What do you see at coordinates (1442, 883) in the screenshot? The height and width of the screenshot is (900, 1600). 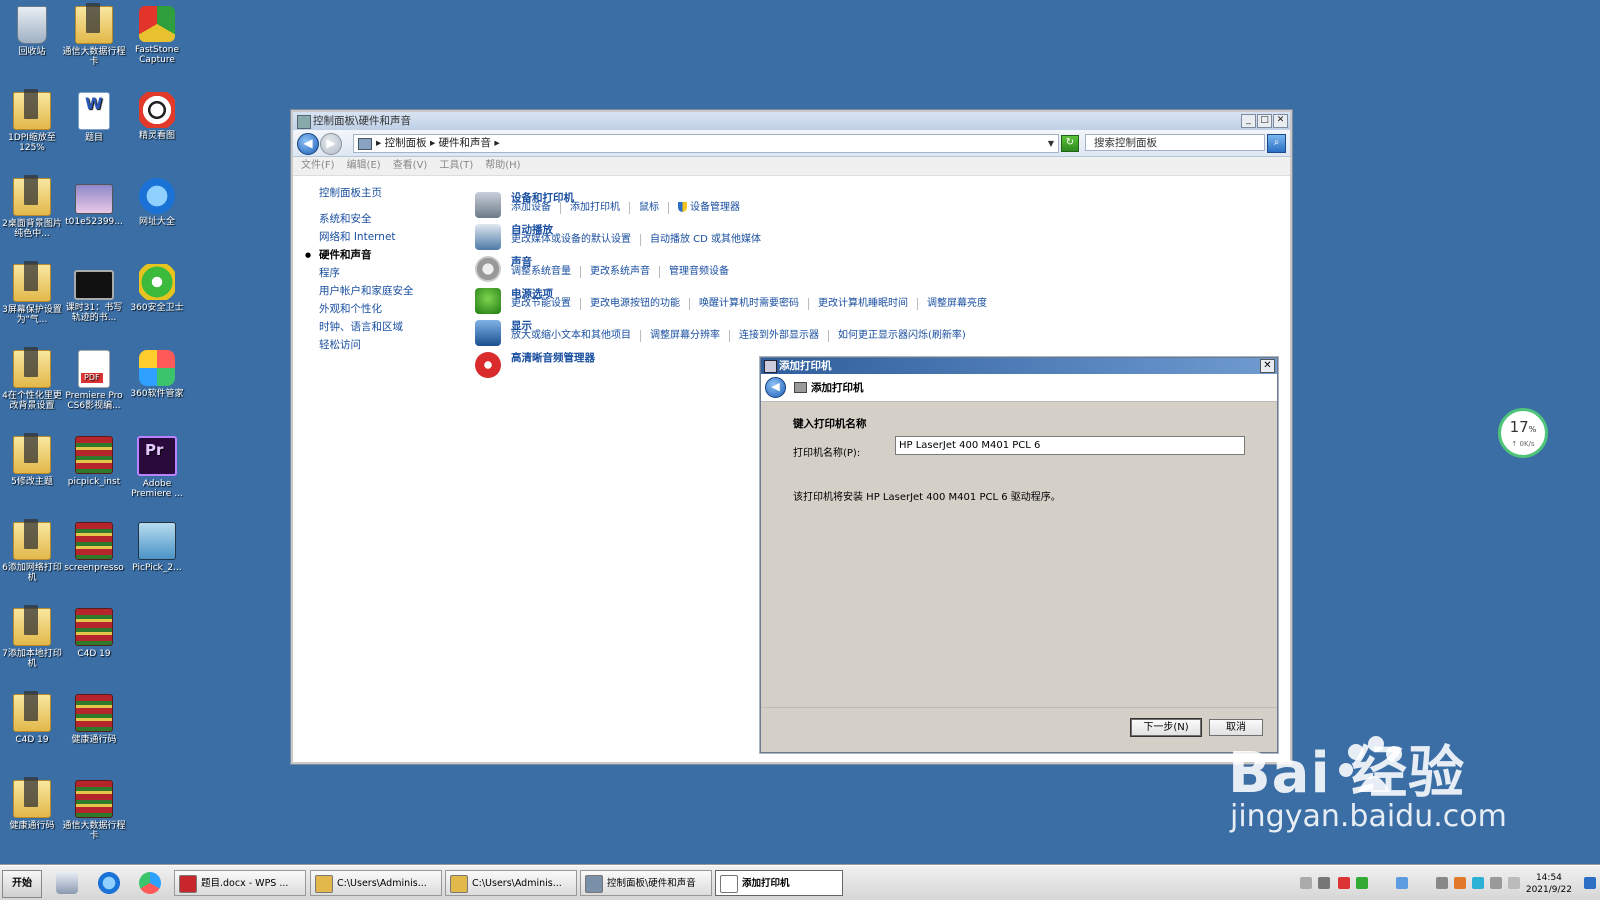 I see `printer-tray-icon` at bounding box center [1442, 883].